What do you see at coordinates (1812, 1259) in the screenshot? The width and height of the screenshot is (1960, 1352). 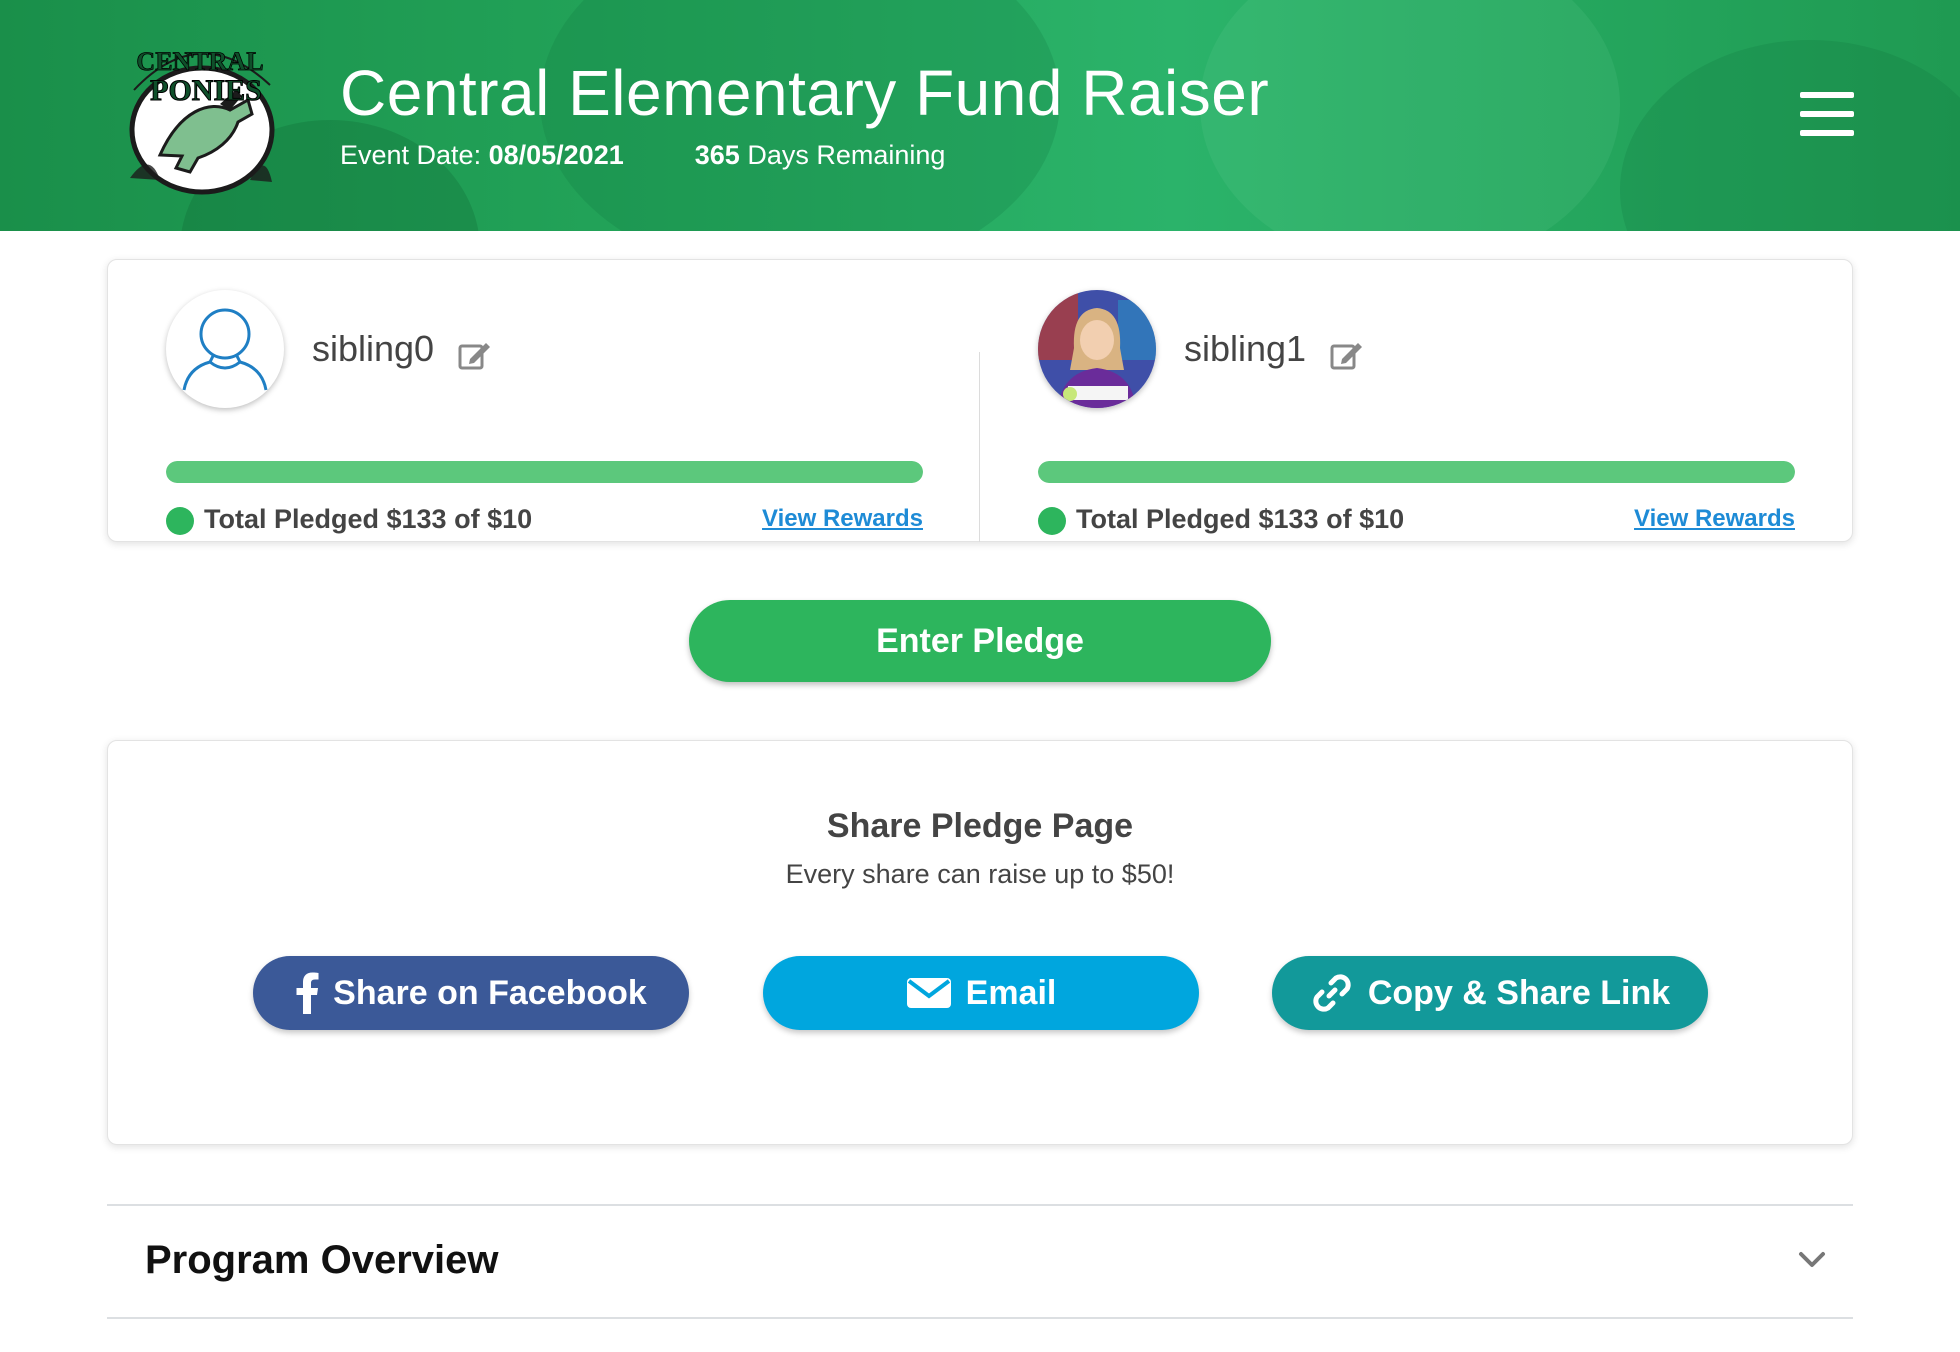 I see `chevron-down-icon` at bounding box center [1812, 1259].